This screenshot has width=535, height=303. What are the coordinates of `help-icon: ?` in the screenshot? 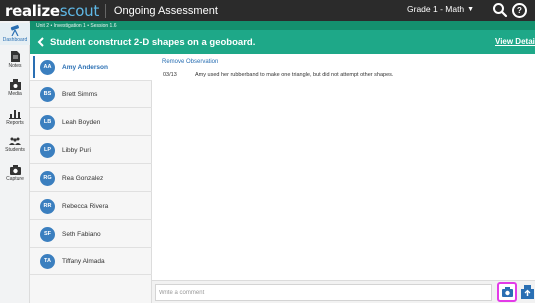 It's located at (519, 10).